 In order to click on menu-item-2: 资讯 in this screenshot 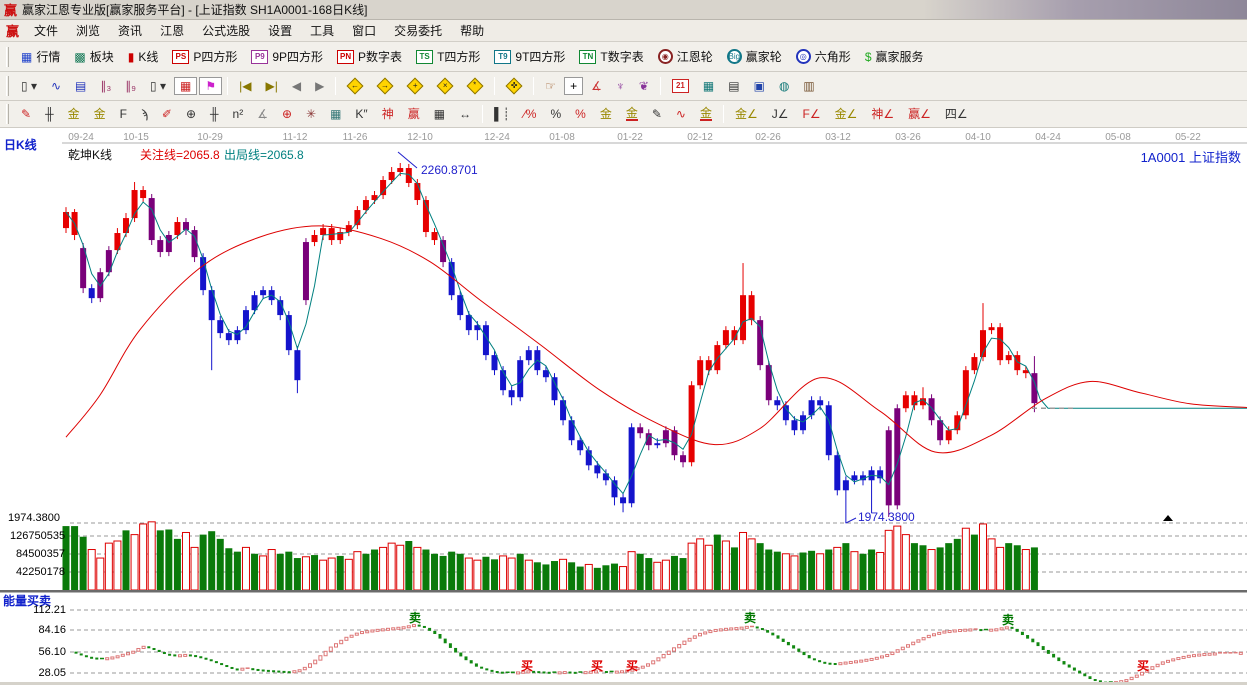, I will do `click(130, 30)`.